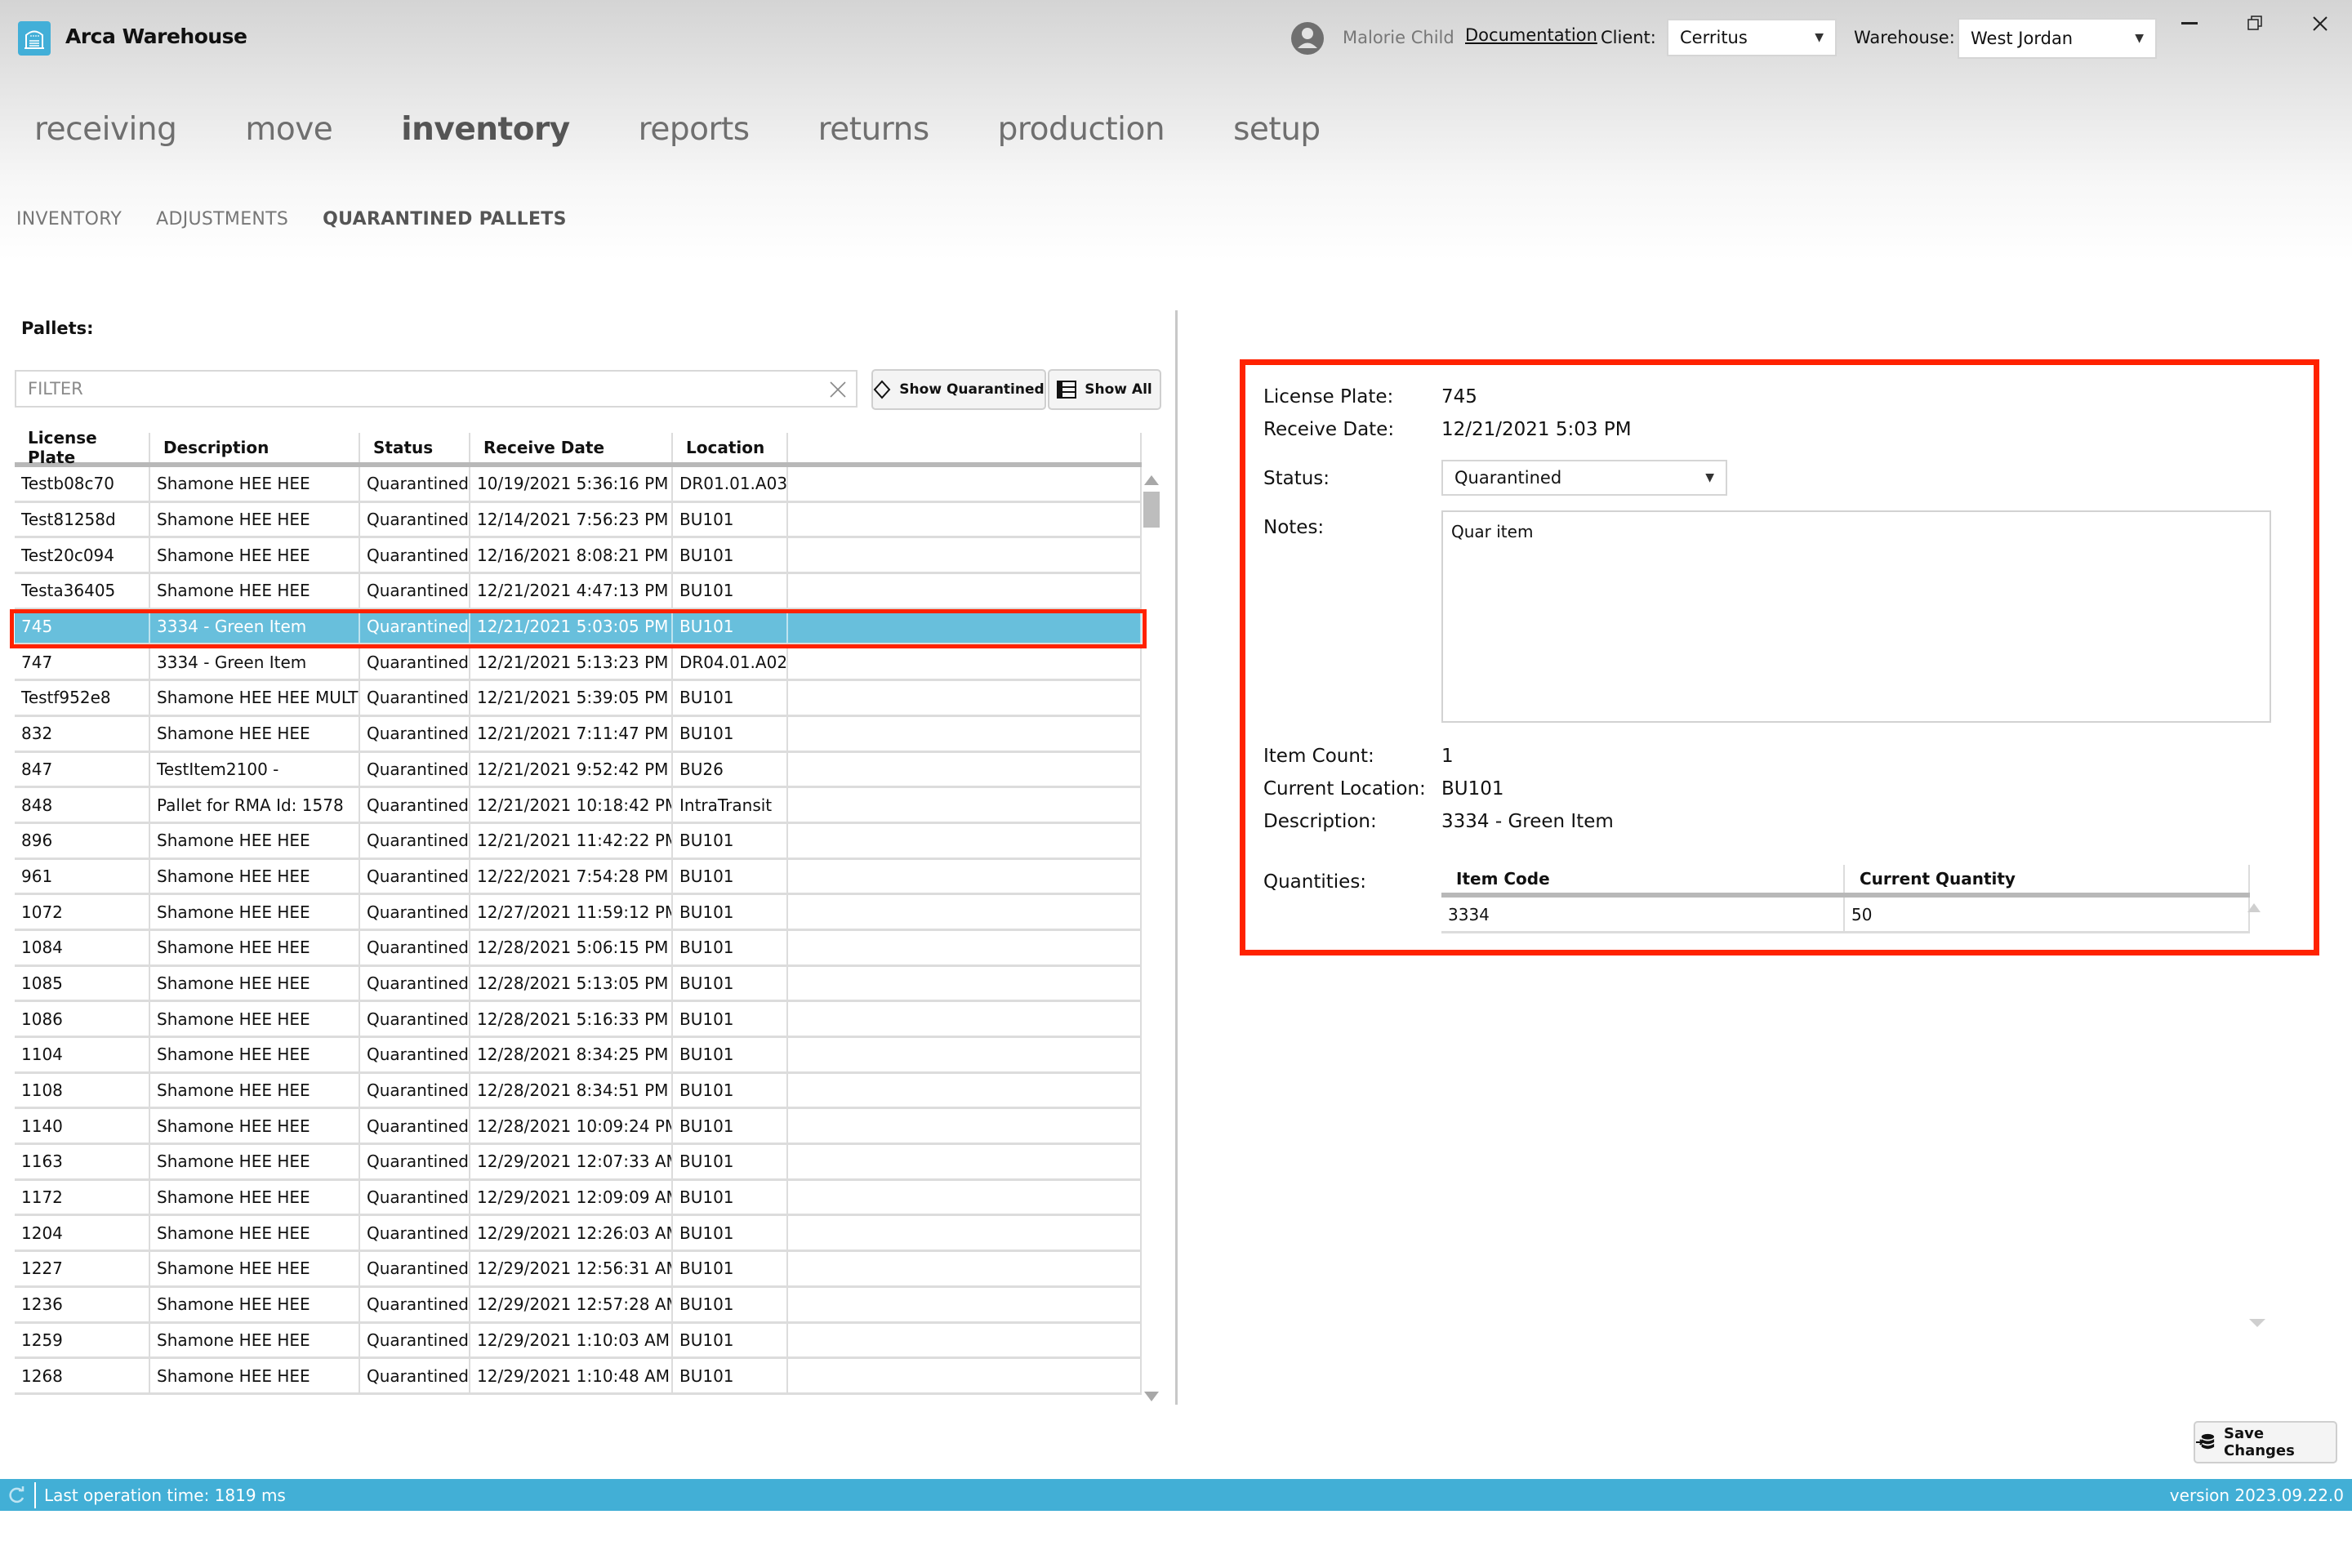  I want to click on nav-returns: returns, so click(874, 129).